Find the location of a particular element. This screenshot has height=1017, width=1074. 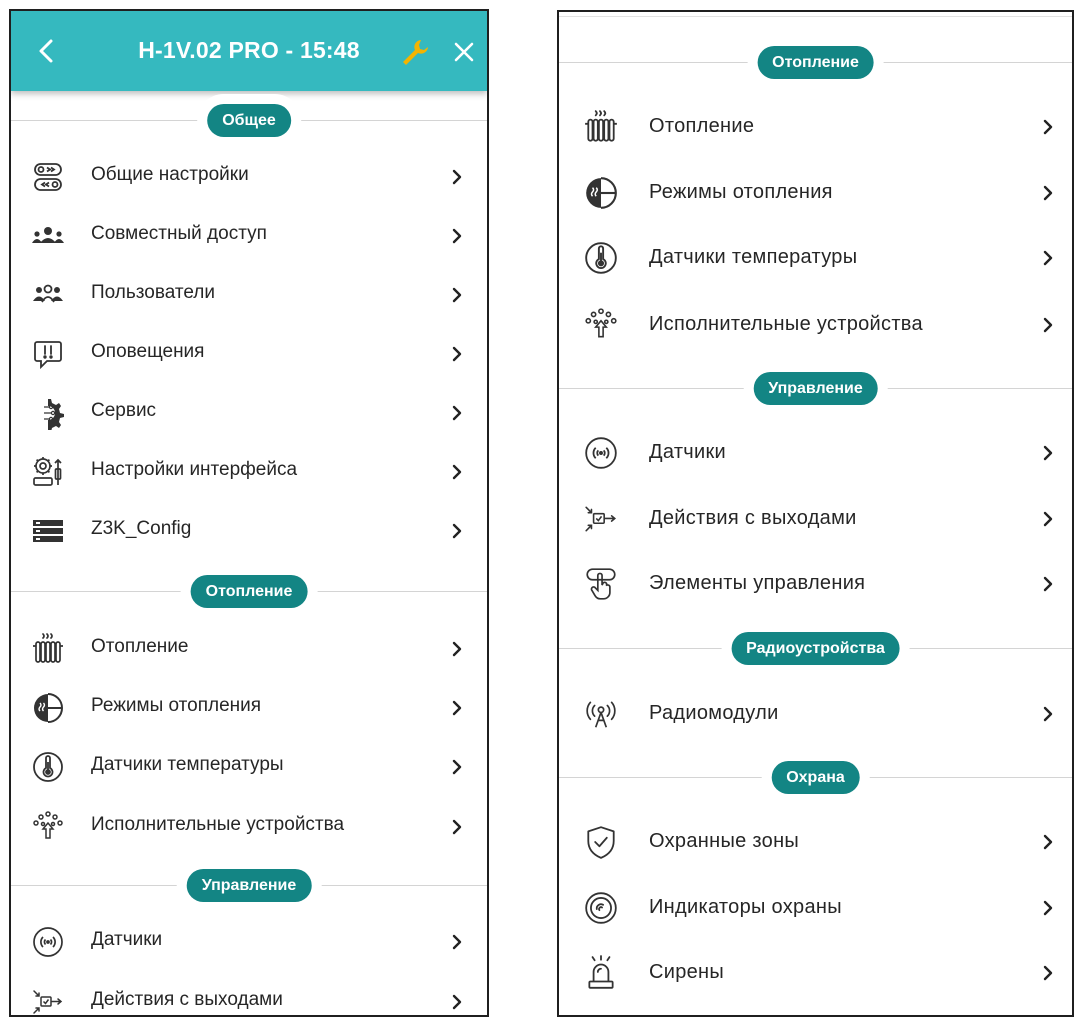

section-radio-title: Радиоустройства is located at coordinates (815, 648).